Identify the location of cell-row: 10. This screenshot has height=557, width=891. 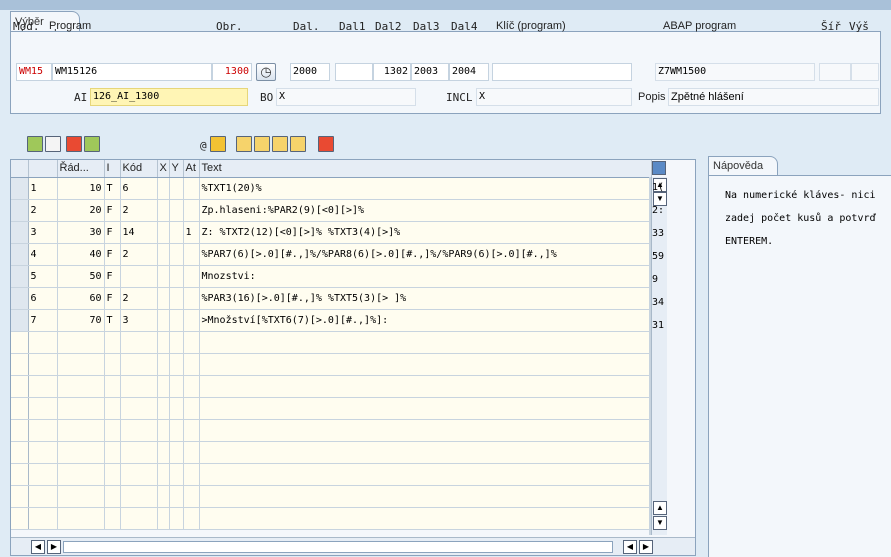
(81, 188).